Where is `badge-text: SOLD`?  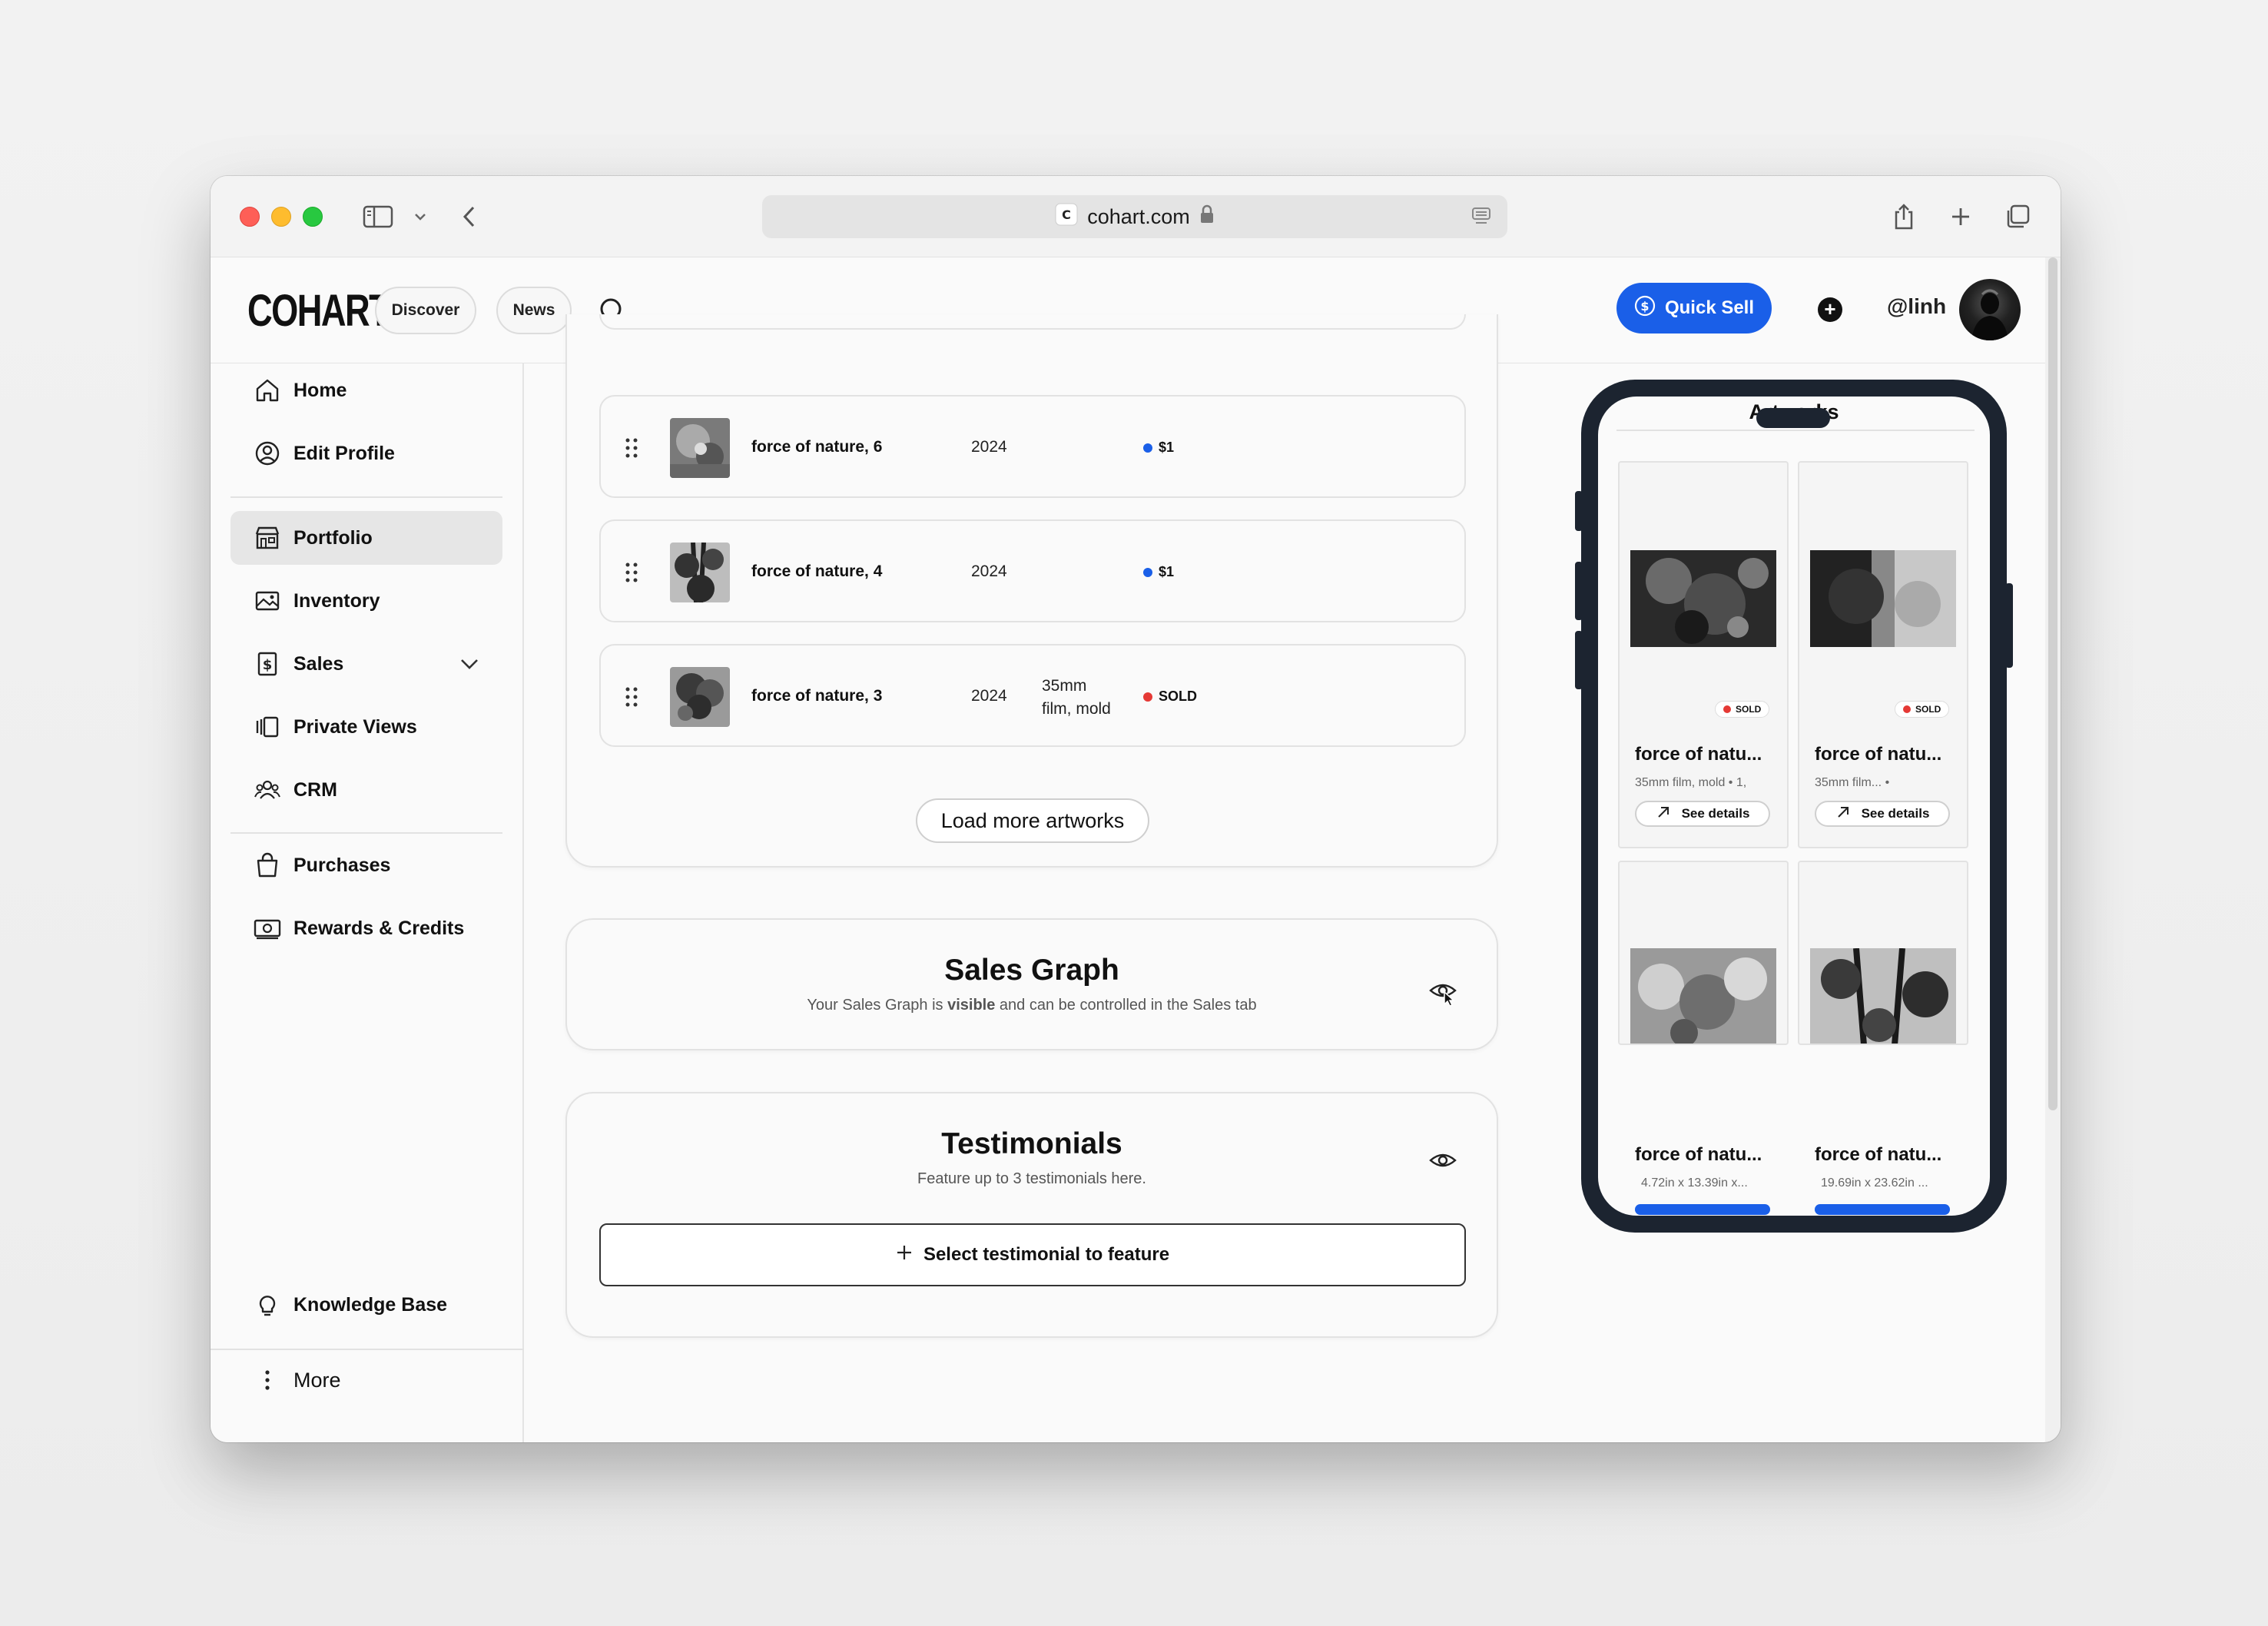 badge-text: SOLD is located at coordinates (1928, 709).